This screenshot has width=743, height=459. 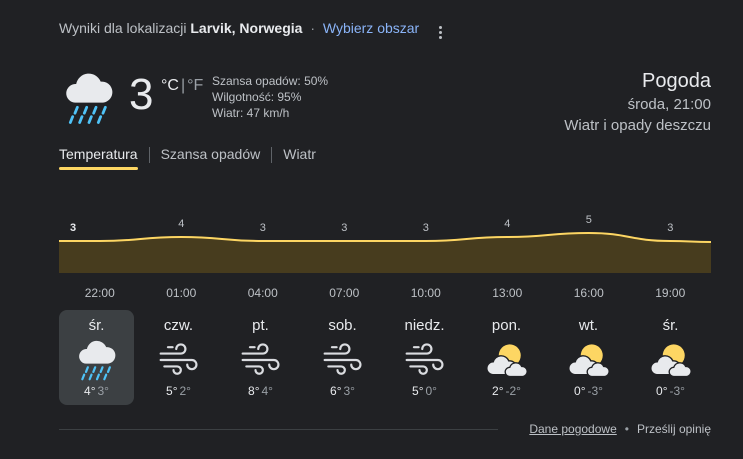 I want to click on hour-label: 19:00, so click(x=670, y=293).